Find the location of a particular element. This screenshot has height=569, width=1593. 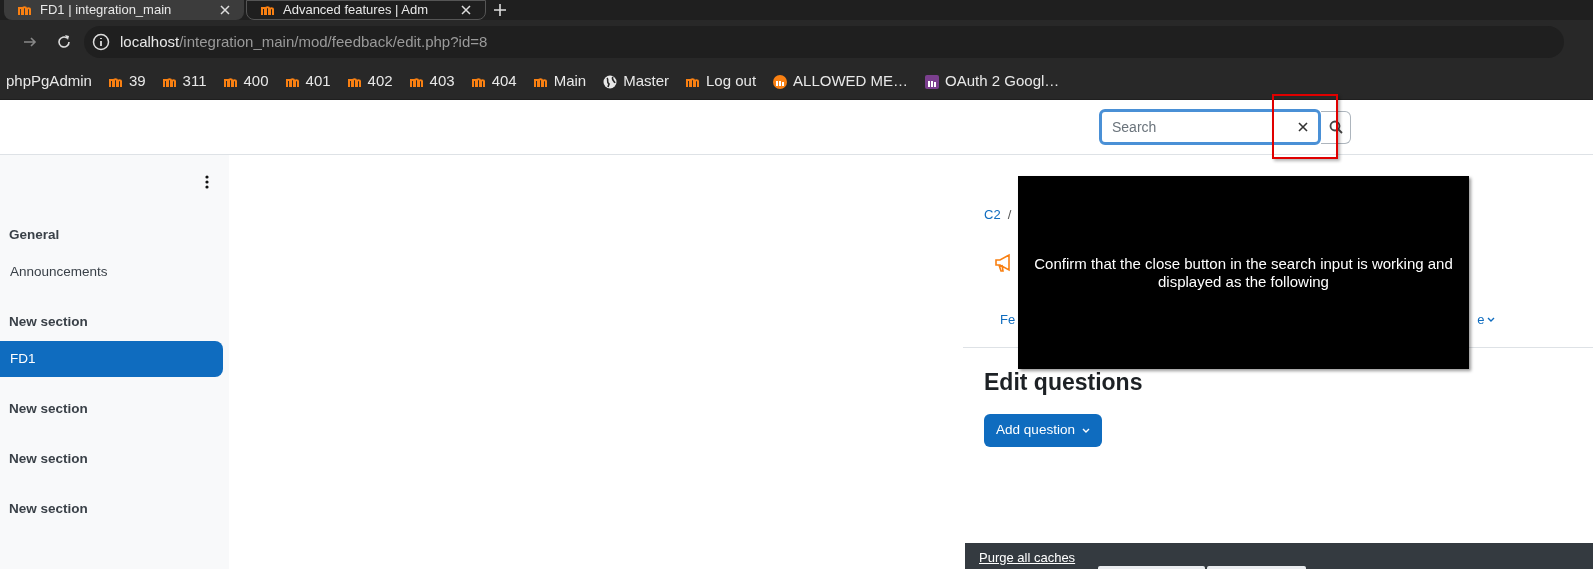

tab-title: FD1 | integration_main is located at coordinates (106, 10).